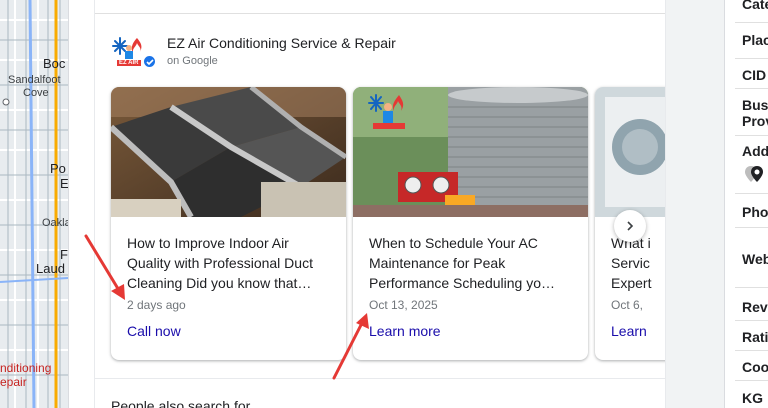 The width and height of the screenshot is (768, 408). What do you see at coordinates (755, 40) in the screenshot?
I see `sidebar-item: Plac` at bounding box center [755, 40].